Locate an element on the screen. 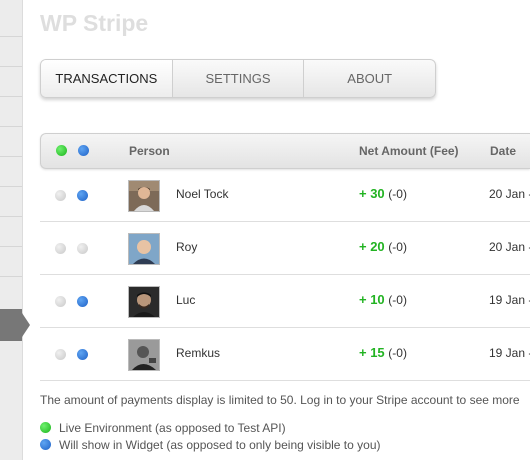 This screenshot has width=530, height=460. tab-settings: SETTINGS is located at coordinates (239, 78).